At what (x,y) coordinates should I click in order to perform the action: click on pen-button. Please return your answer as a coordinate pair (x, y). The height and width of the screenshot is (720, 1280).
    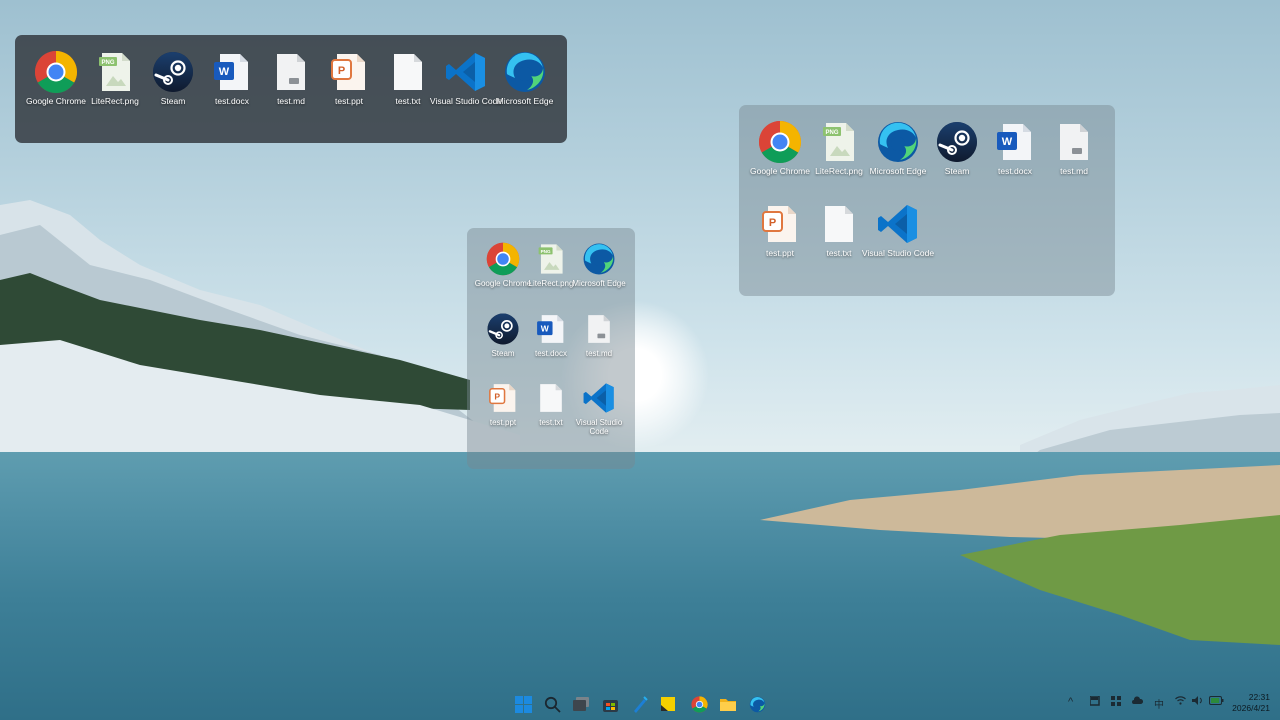
    Looking at the image, I should click on (639, 704).